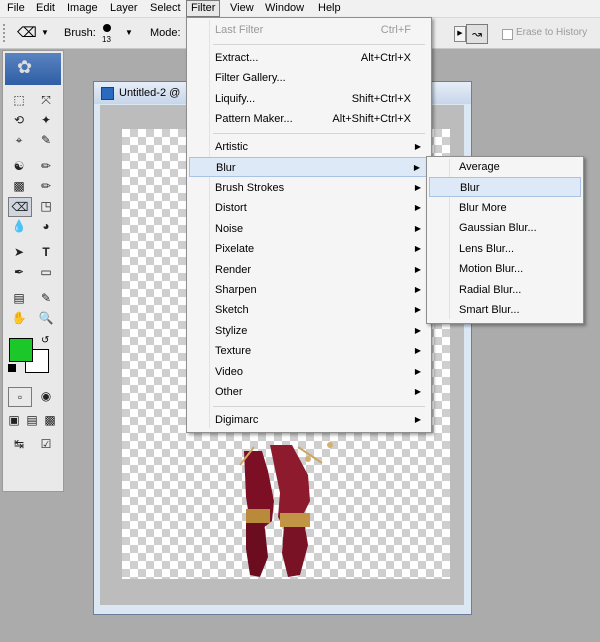  I want to click on menu-item-digimarc: Digimarc ▶, so click(309, 420).